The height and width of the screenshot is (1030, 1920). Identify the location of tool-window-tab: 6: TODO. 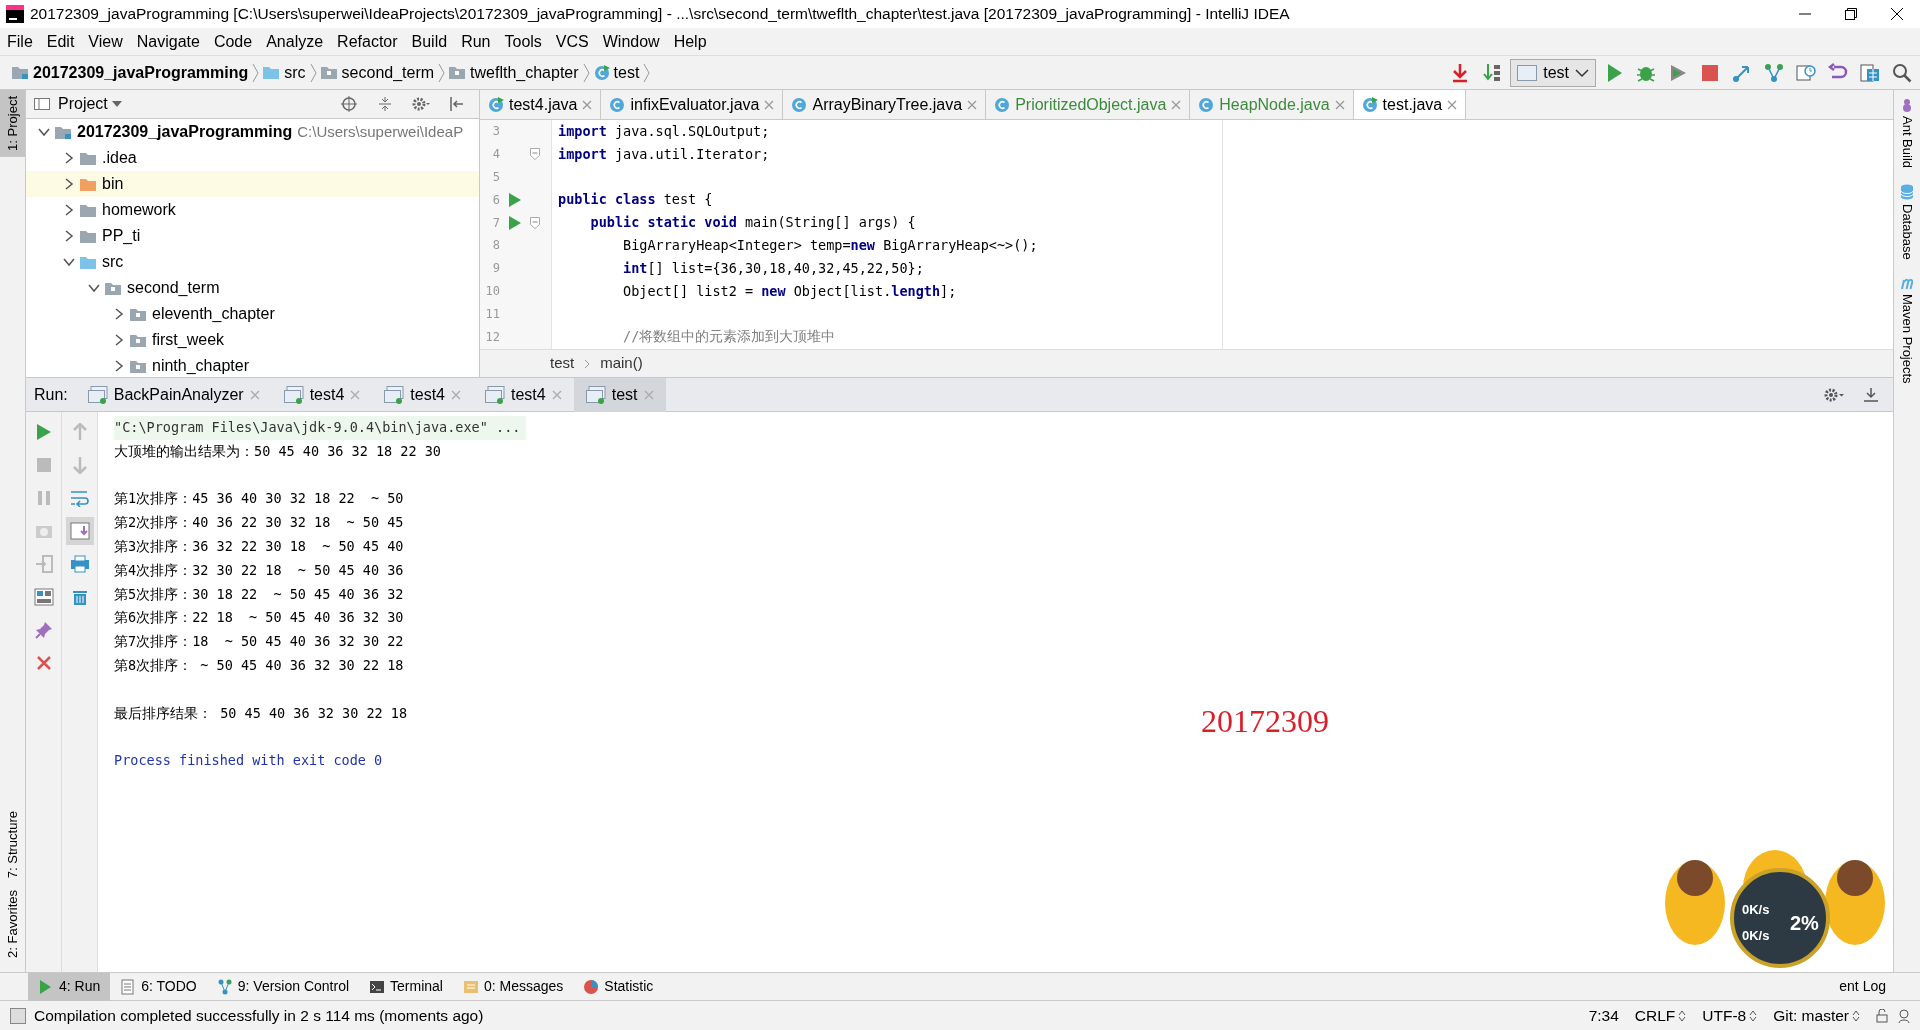
(158, 986).